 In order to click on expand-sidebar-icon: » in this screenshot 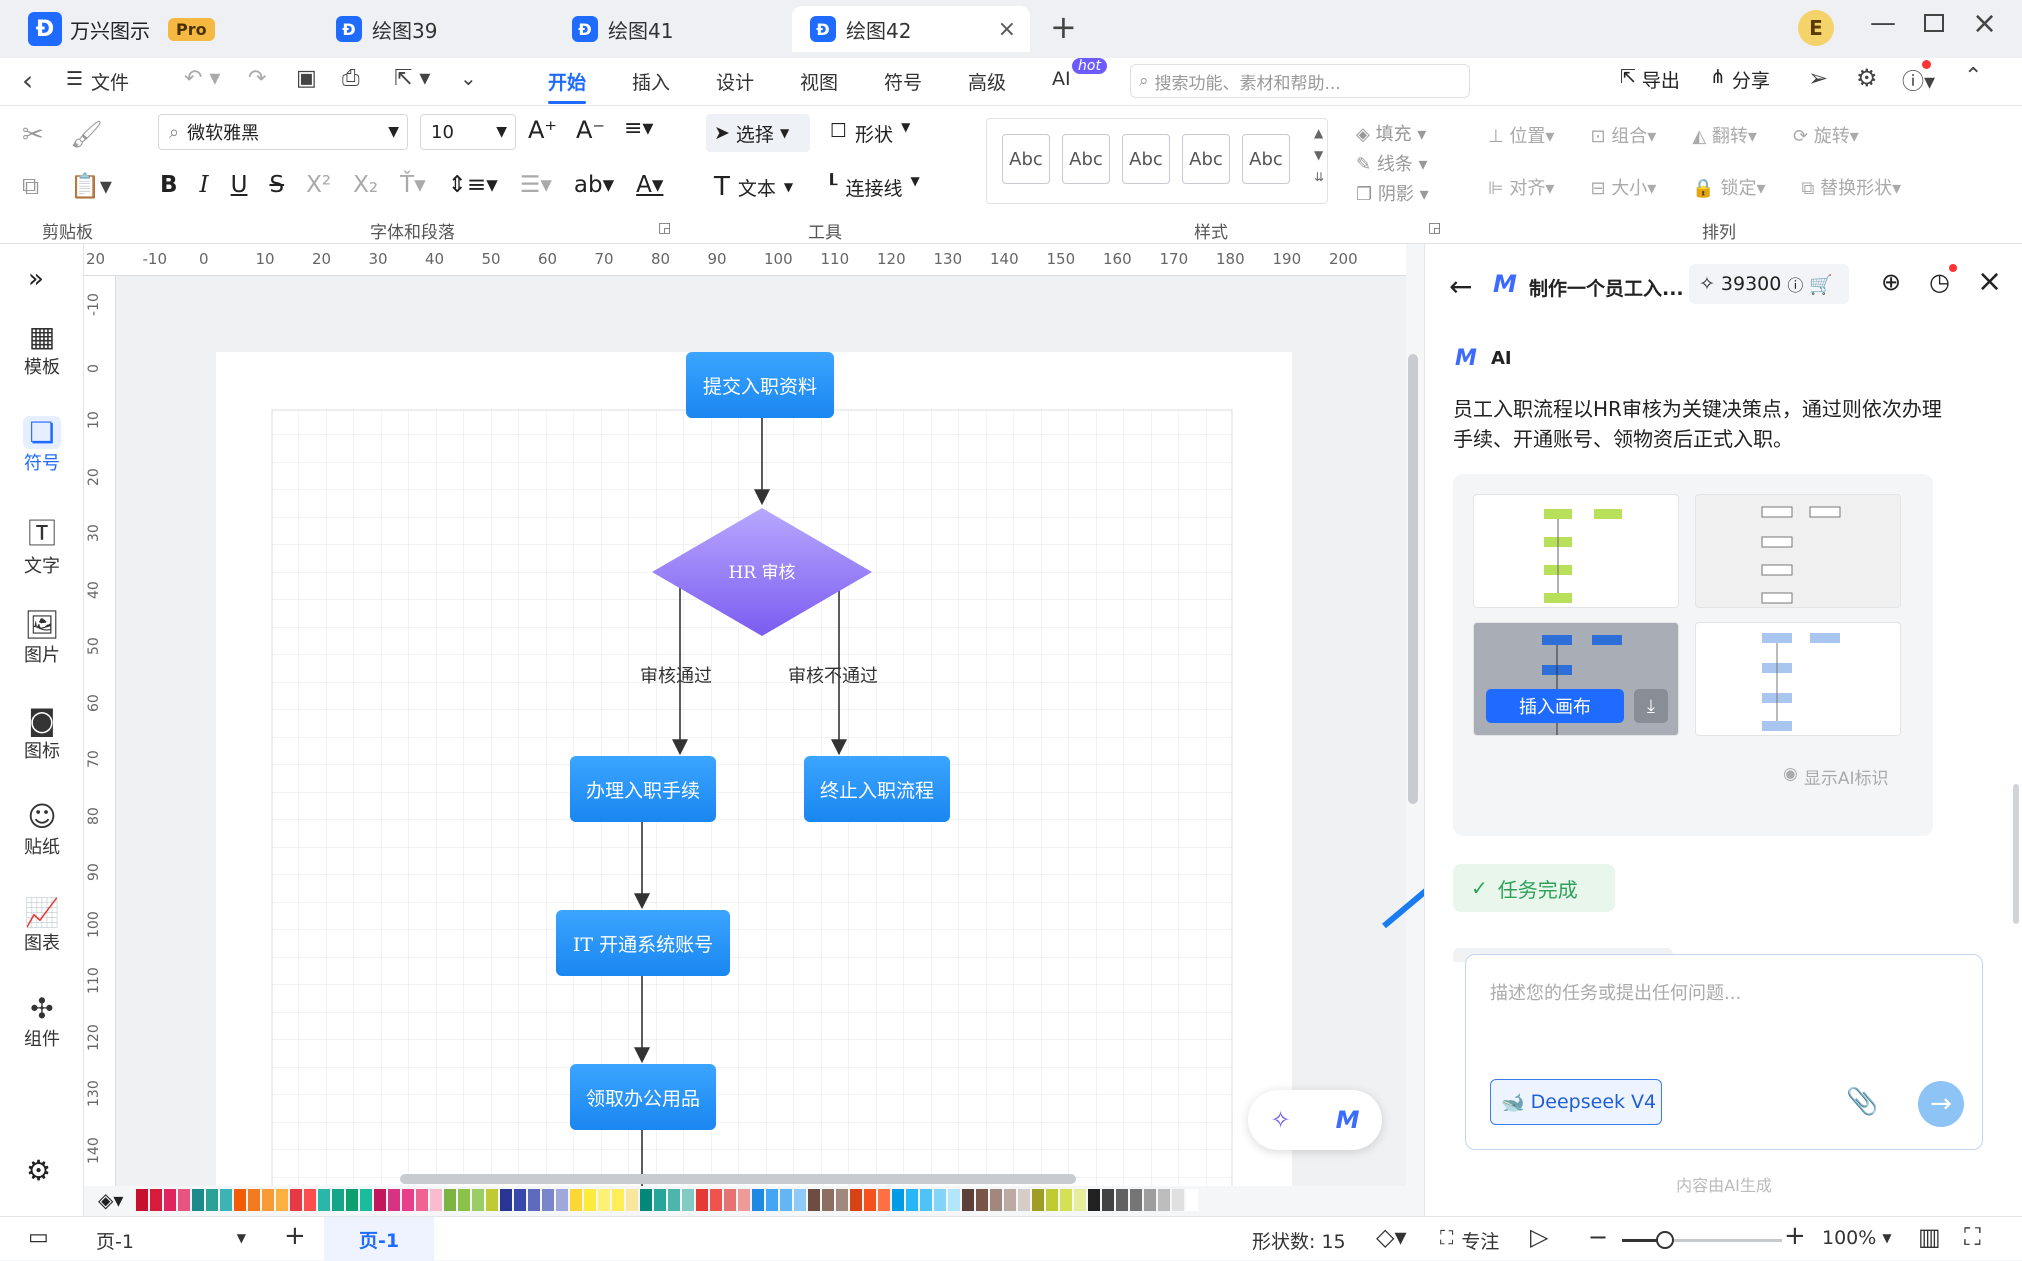, I will do `click(36, 279)`.